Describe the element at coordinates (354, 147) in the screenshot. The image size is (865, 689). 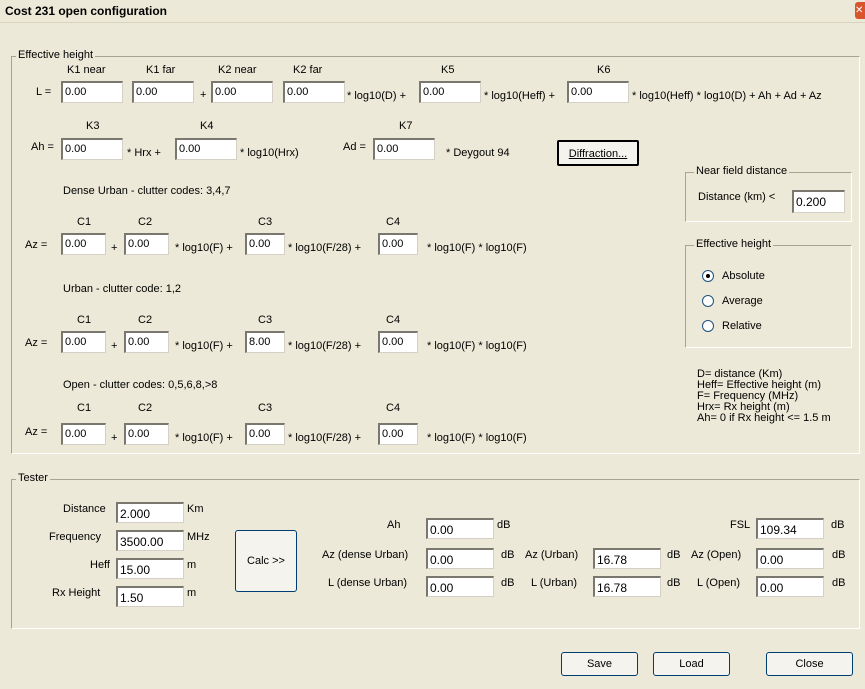
I see `ad-equals-label: Ad =` at that location.